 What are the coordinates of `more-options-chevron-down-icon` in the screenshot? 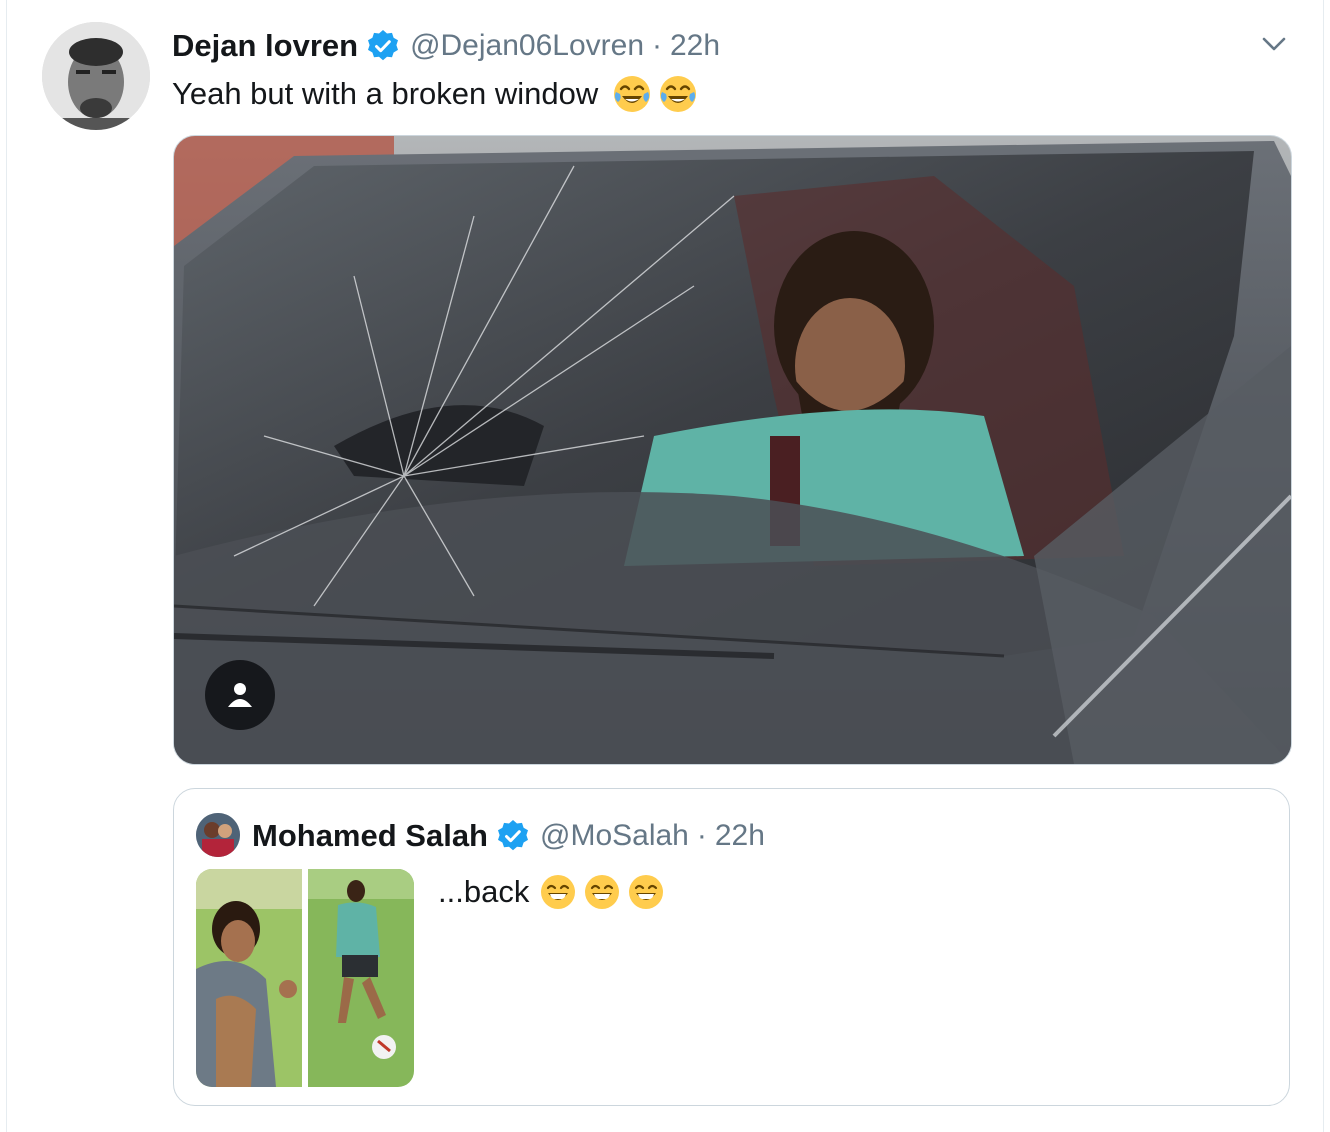 It's located at (1274, 44).